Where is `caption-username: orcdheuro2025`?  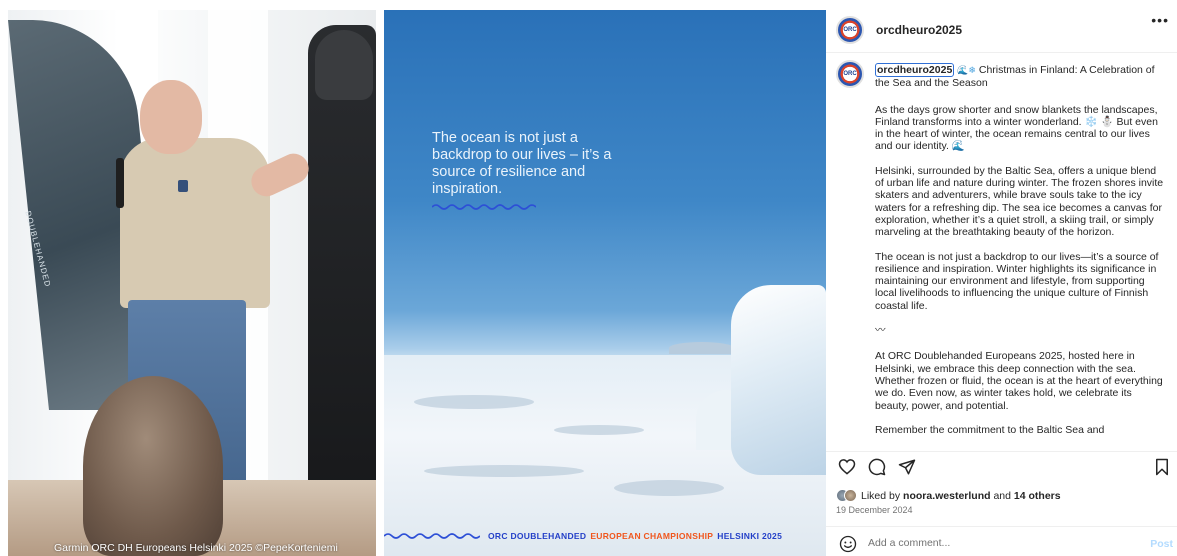
caption-username: orcdheuro2025 is located at coordinates (915, 70).